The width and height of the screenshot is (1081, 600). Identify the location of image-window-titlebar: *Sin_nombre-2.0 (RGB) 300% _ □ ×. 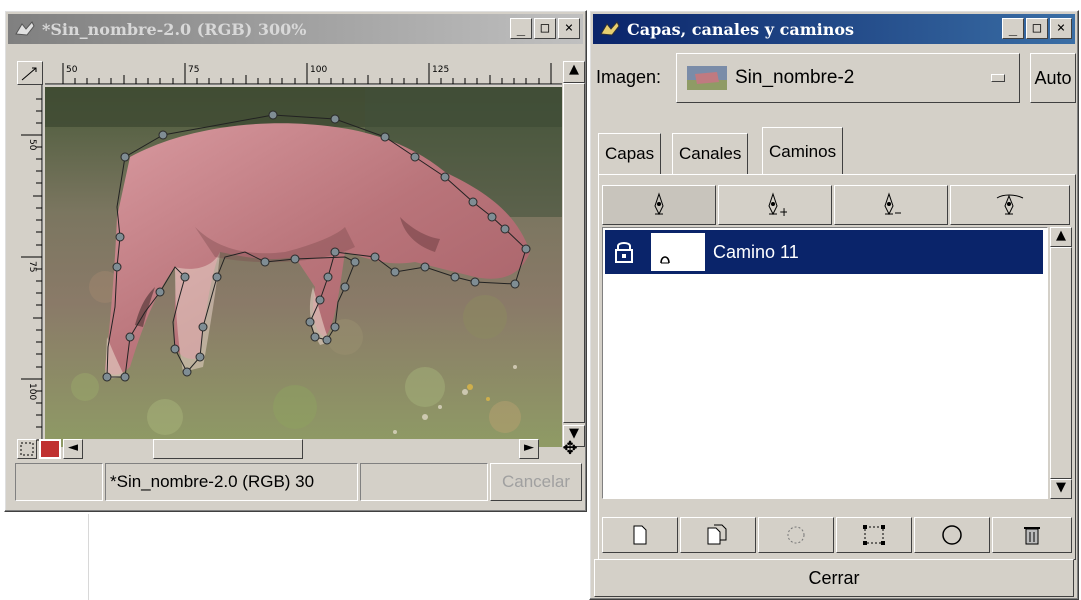
(295, 29).